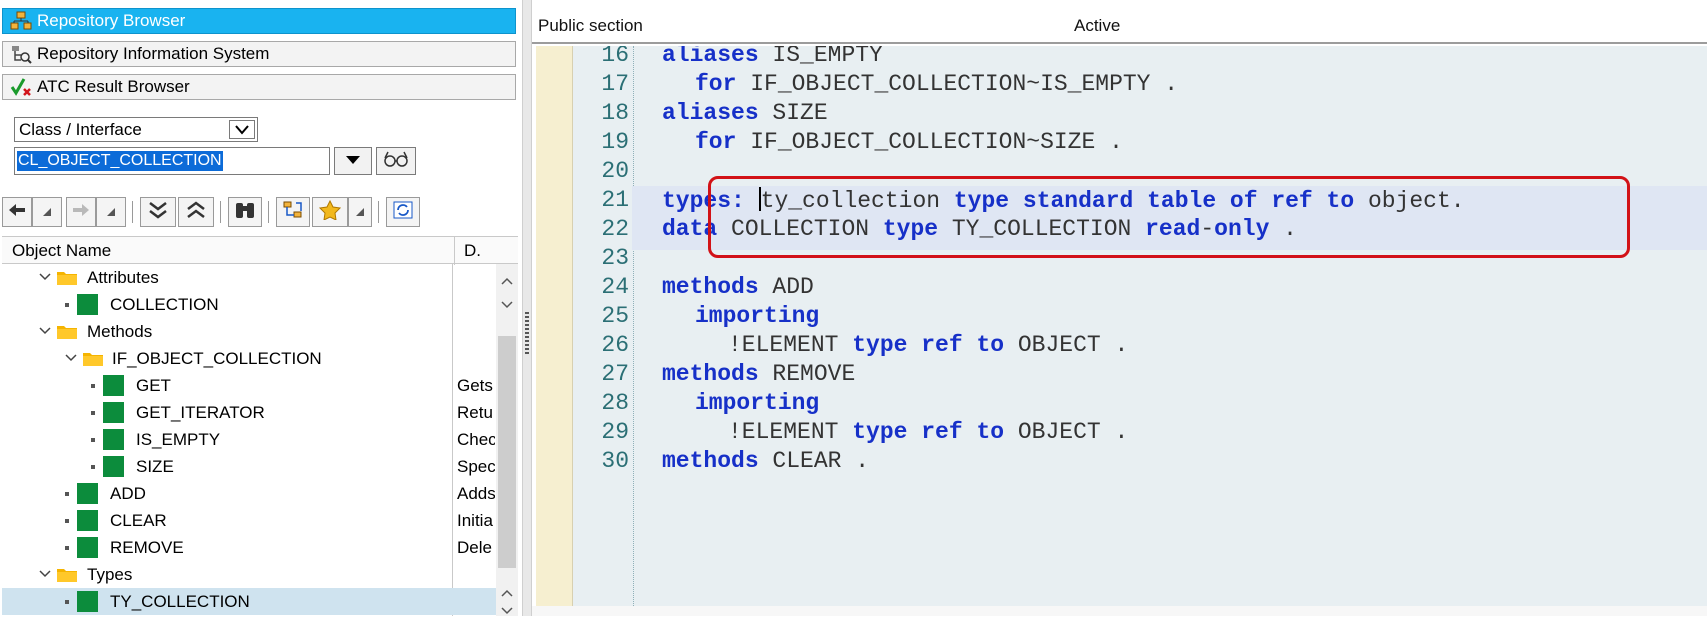 The height and width of the screenshot is (620, 1707). Describe the element at coordinates (929, 142) in the screenshot. I see `code-text: IF_OBJECT_COLLECTION~SIZE .` at that location.